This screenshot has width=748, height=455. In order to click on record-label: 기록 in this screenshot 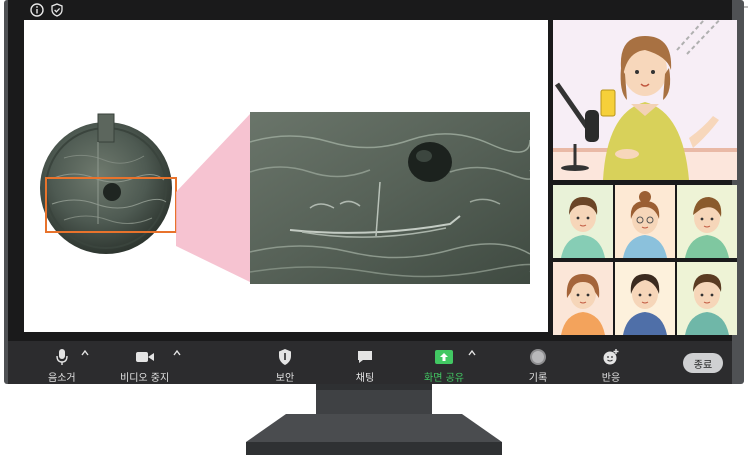, I will do `click(538, 378)`.